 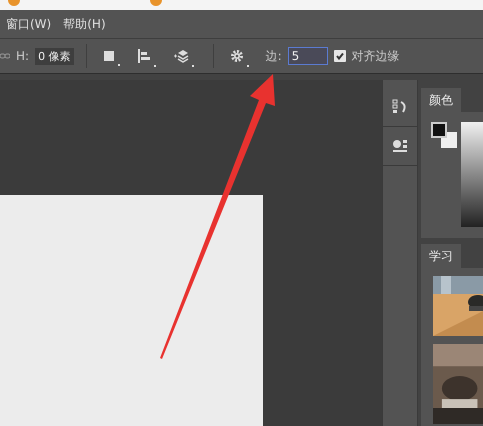 I want to click on panel-tab: 颜色, so click(x=441, y=100).